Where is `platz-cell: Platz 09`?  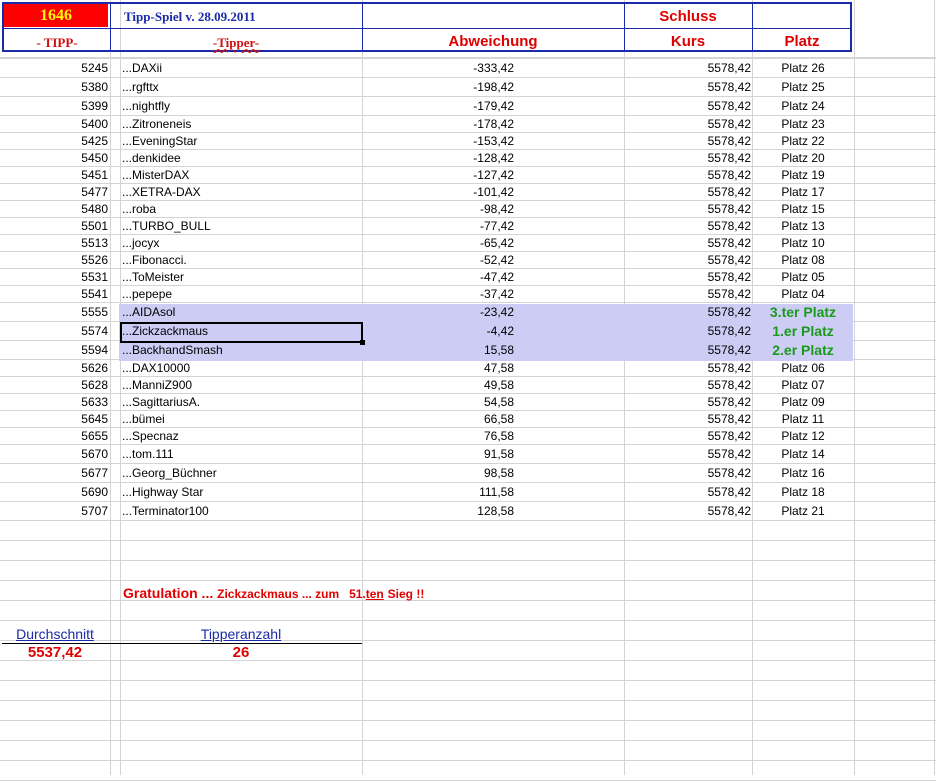 platz-cell: Platz 09 is located at coordinates (803, 402).